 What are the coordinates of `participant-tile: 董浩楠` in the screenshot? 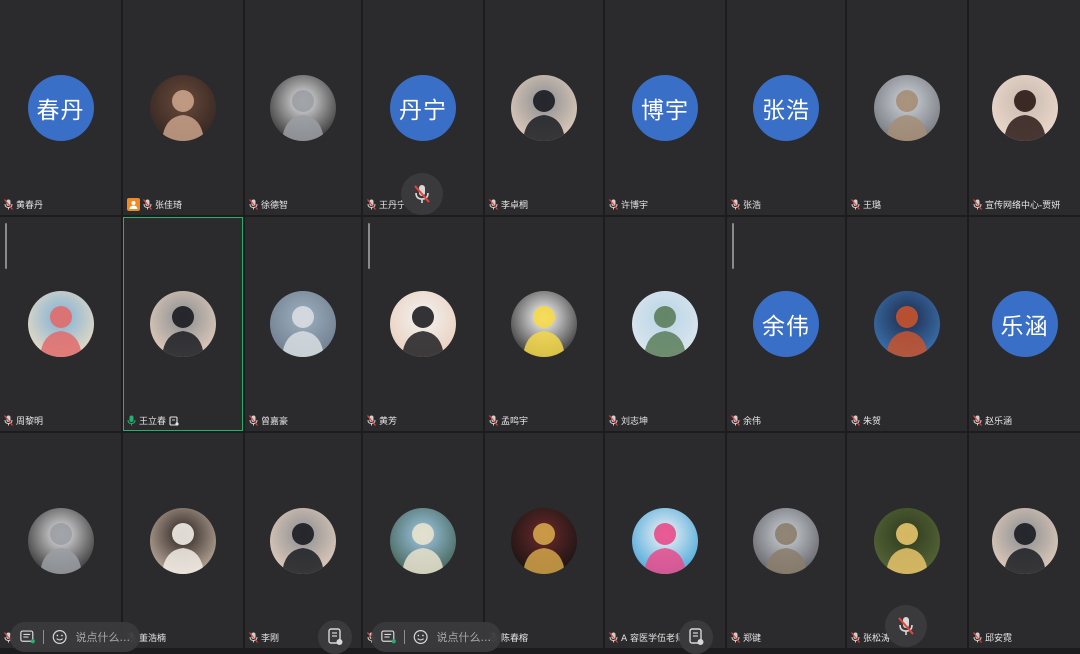 It's located at (183, 540).